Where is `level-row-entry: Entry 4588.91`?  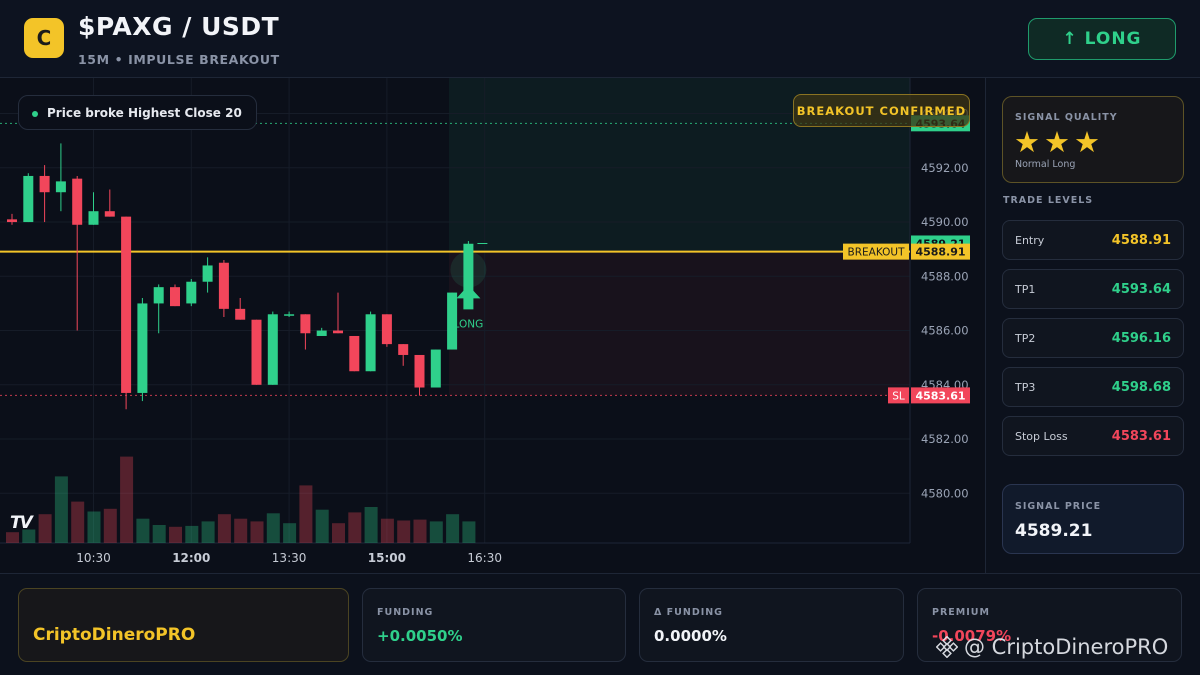
level-row-entry: Entry 4588.91 is located at coordinates (1093, 240).